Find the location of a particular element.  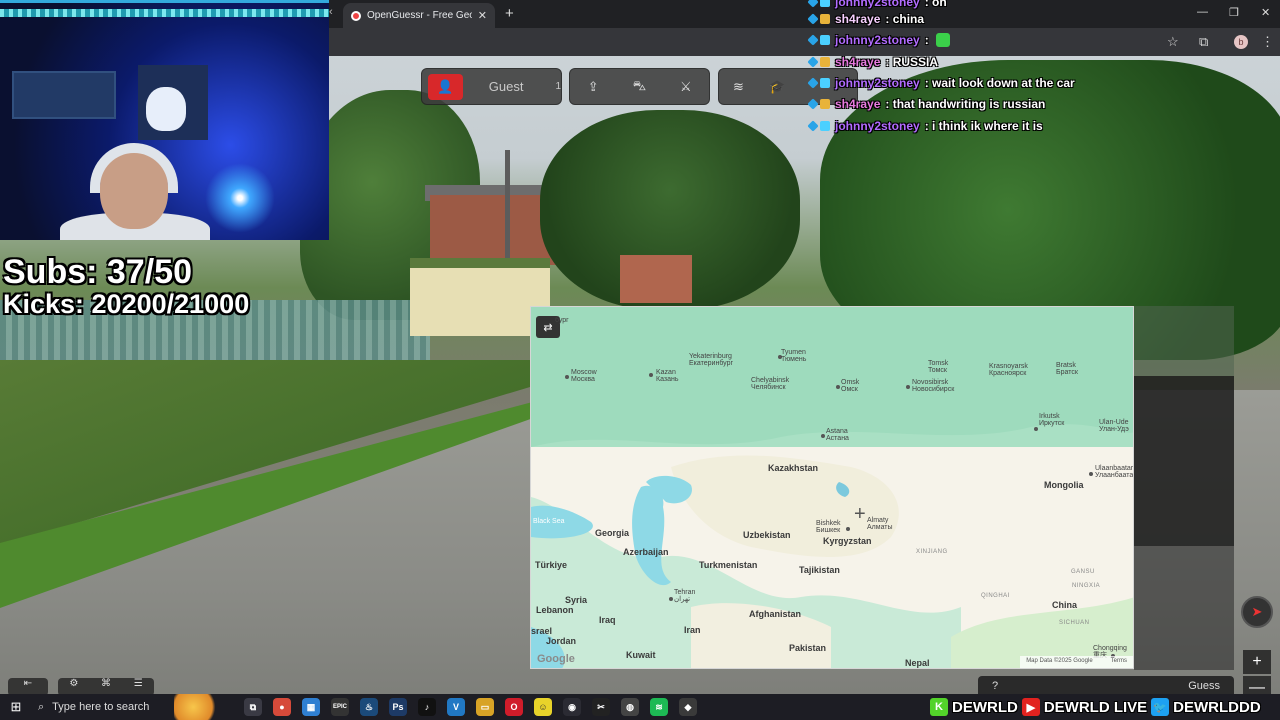

spotify-icon: ≋ is located at coordinates (659, 707).